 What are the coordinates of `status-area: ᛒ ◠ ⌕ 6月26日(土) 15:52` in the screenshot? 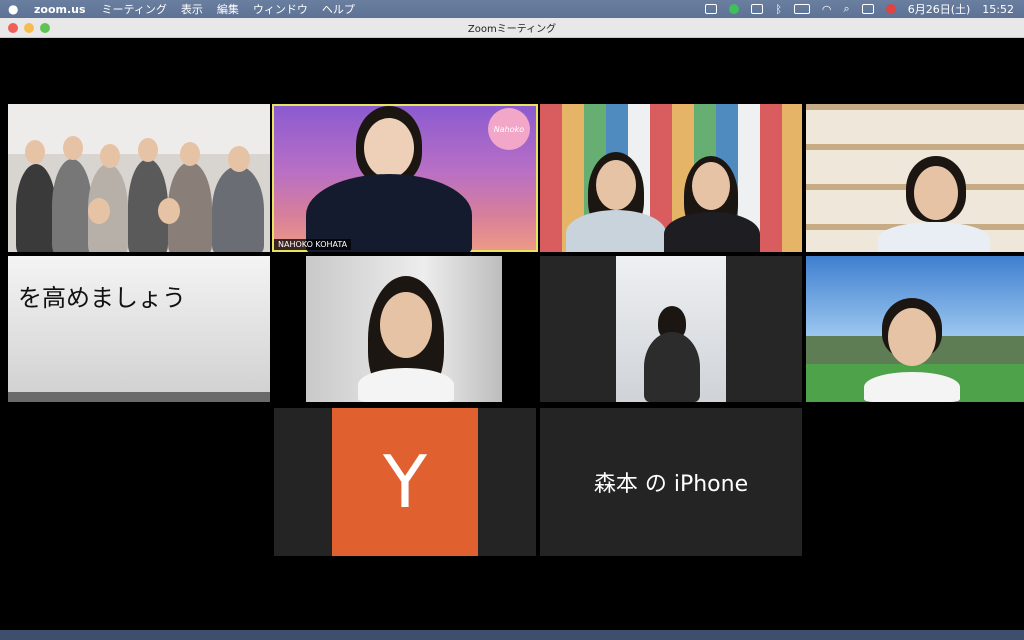 It's located at (859, 9).